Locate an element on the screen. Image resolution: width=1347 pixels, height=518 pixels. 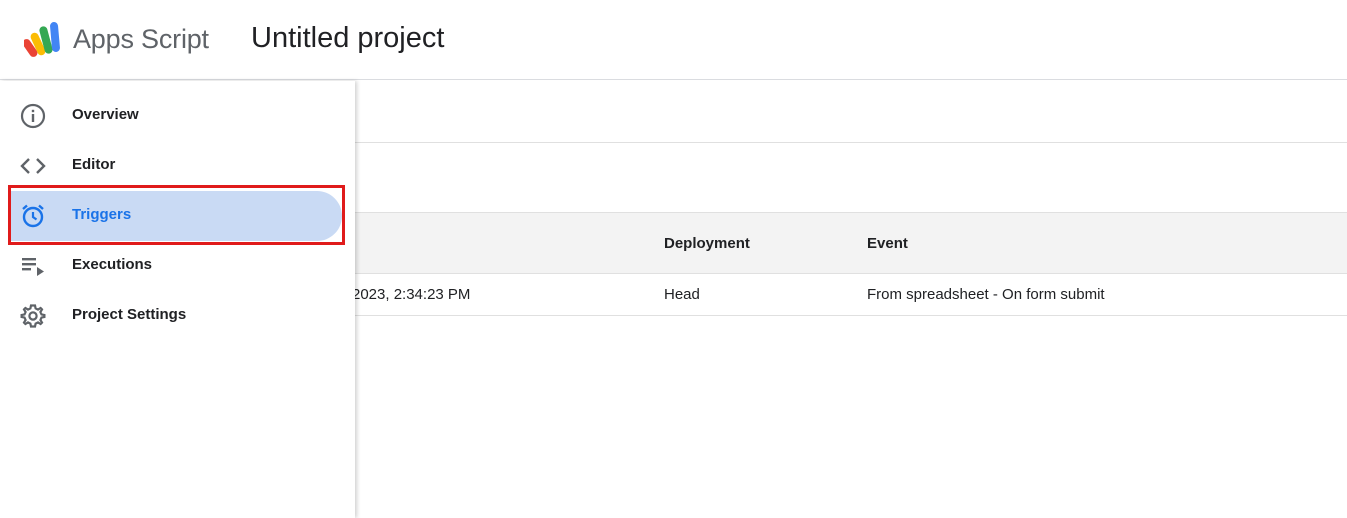
sidebar-item-project-settings: Project Settings is located at coordinates (175, 316).